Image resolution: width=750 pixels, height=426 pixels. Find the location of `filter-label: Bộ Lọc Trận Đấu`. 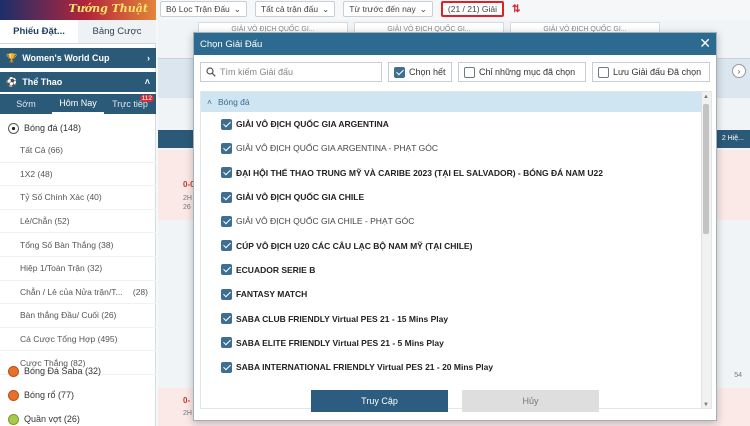

filter-label: Bộ Lọc Trận Đấu is located at coordinates (198, 9).